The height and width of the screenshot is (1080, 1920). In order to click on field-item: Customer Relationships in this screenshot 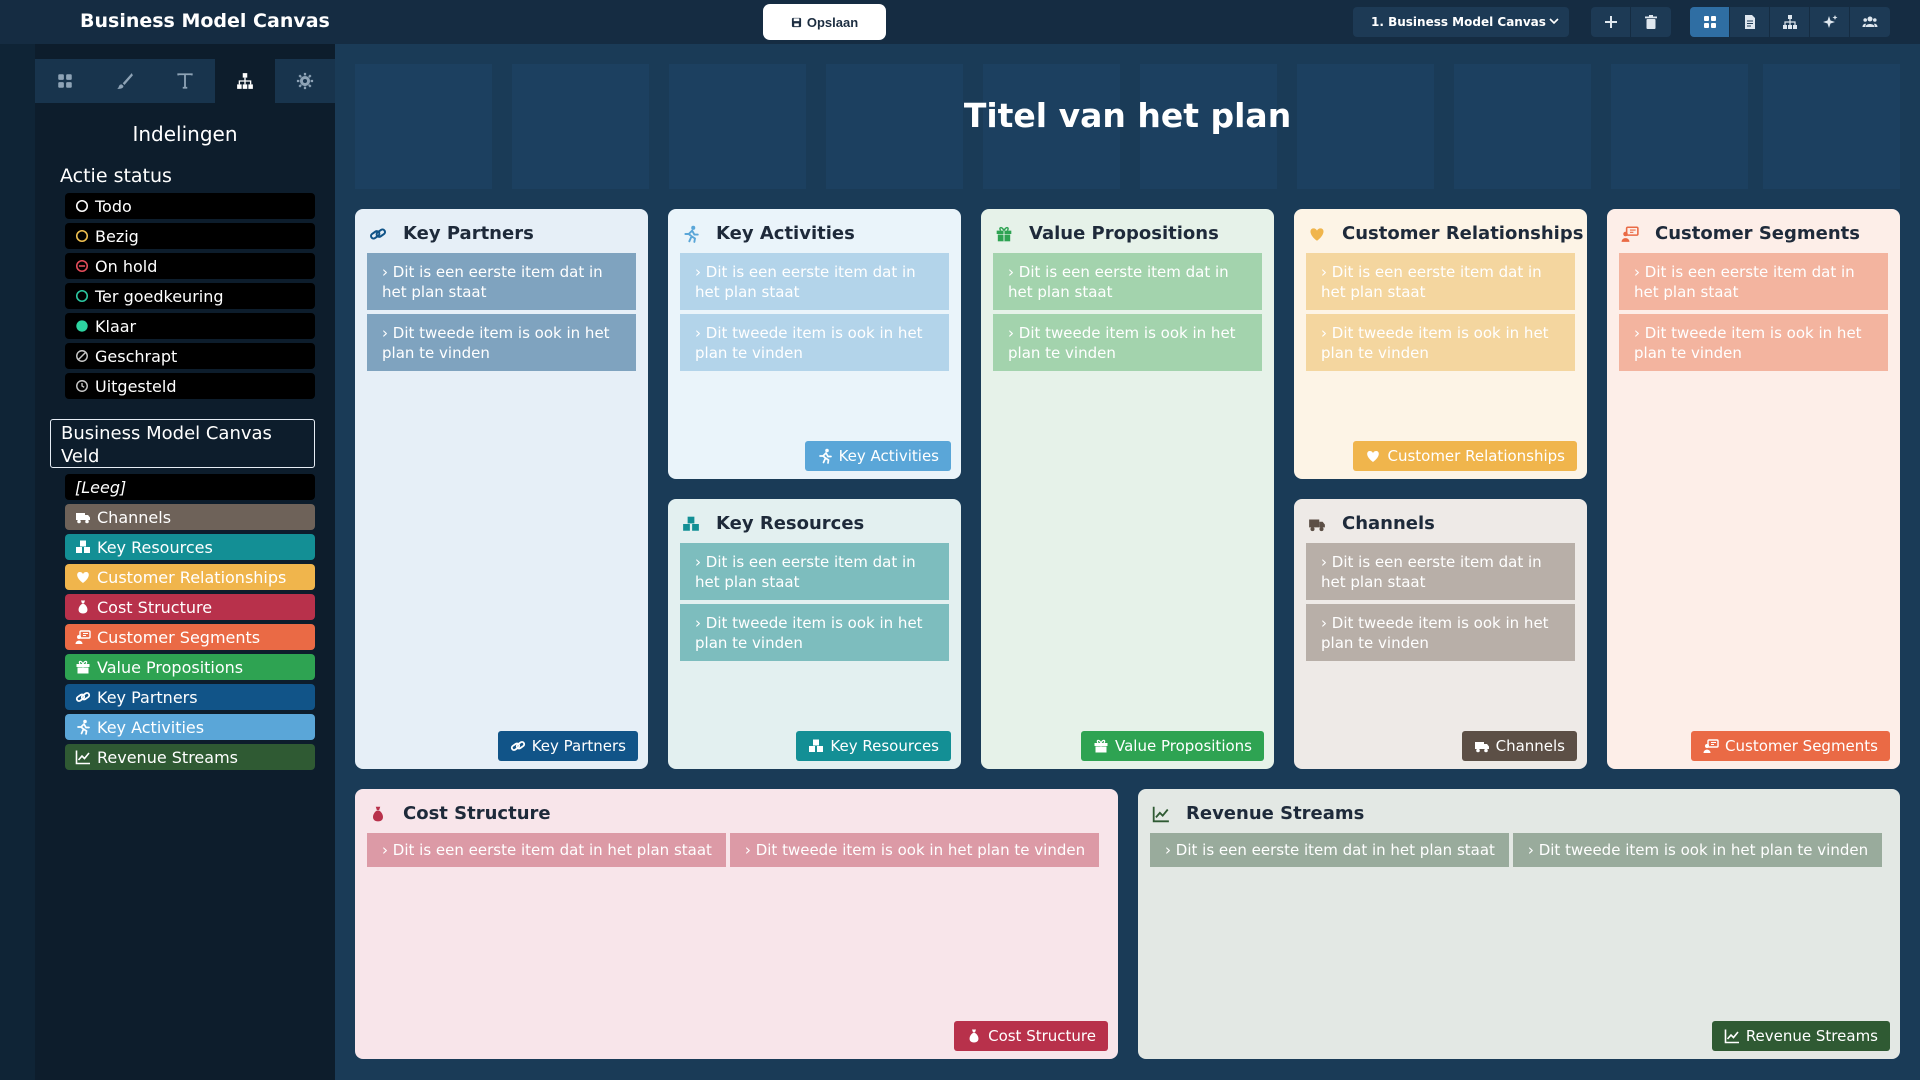, I will do `click(190, 577)`.